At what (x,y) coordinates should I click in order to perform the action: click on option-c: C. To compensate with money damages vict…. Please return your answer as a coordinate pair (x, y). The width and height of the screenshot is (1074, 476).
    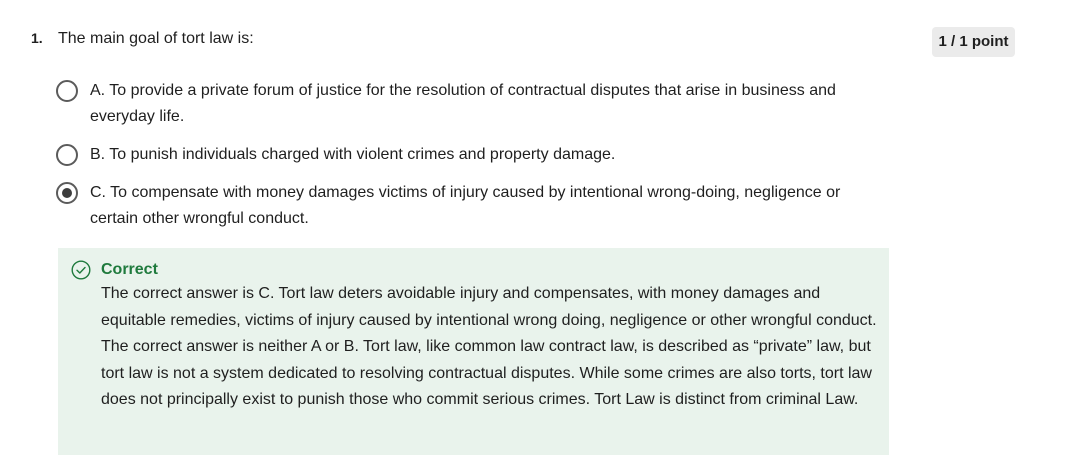
    Looking at the image, I should click on (471, 206).